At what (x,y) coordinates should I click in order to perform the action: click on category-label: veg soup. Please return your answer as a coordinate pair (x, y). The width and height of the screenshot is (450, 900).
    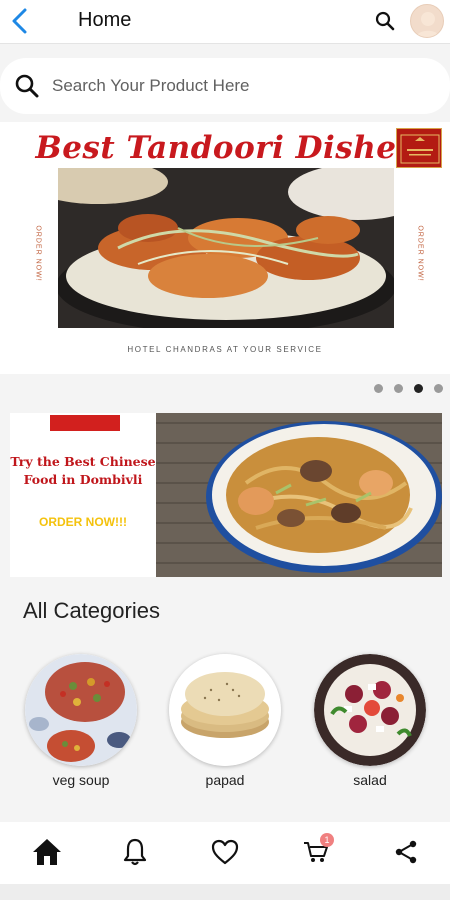
    Looking at the image, I should click on (81, 780).